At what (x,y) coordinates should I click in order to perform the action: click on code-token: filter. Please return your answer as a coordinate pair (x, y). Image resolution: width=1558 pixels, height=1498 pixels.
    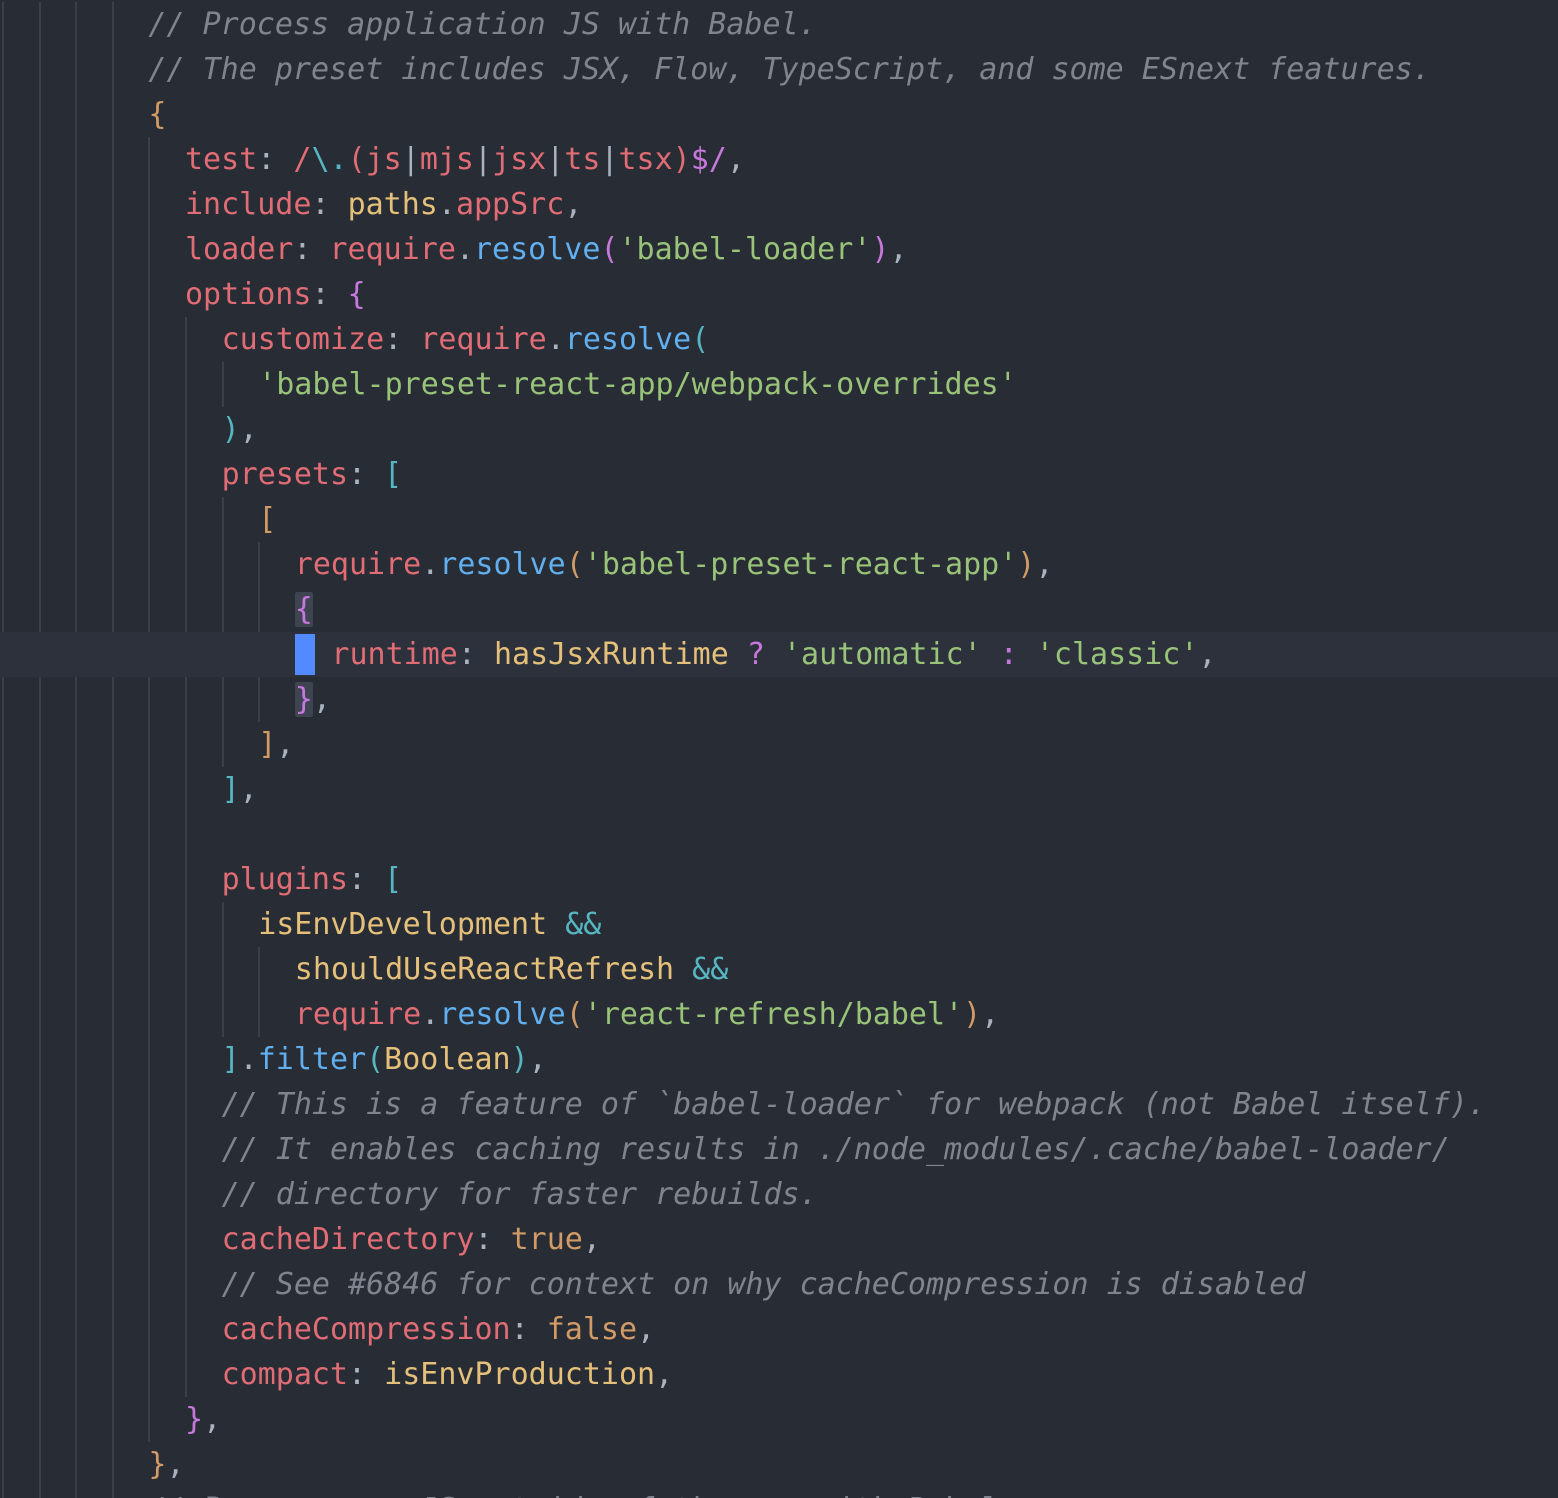
    Looking at the image, I should click on (312, 1059).